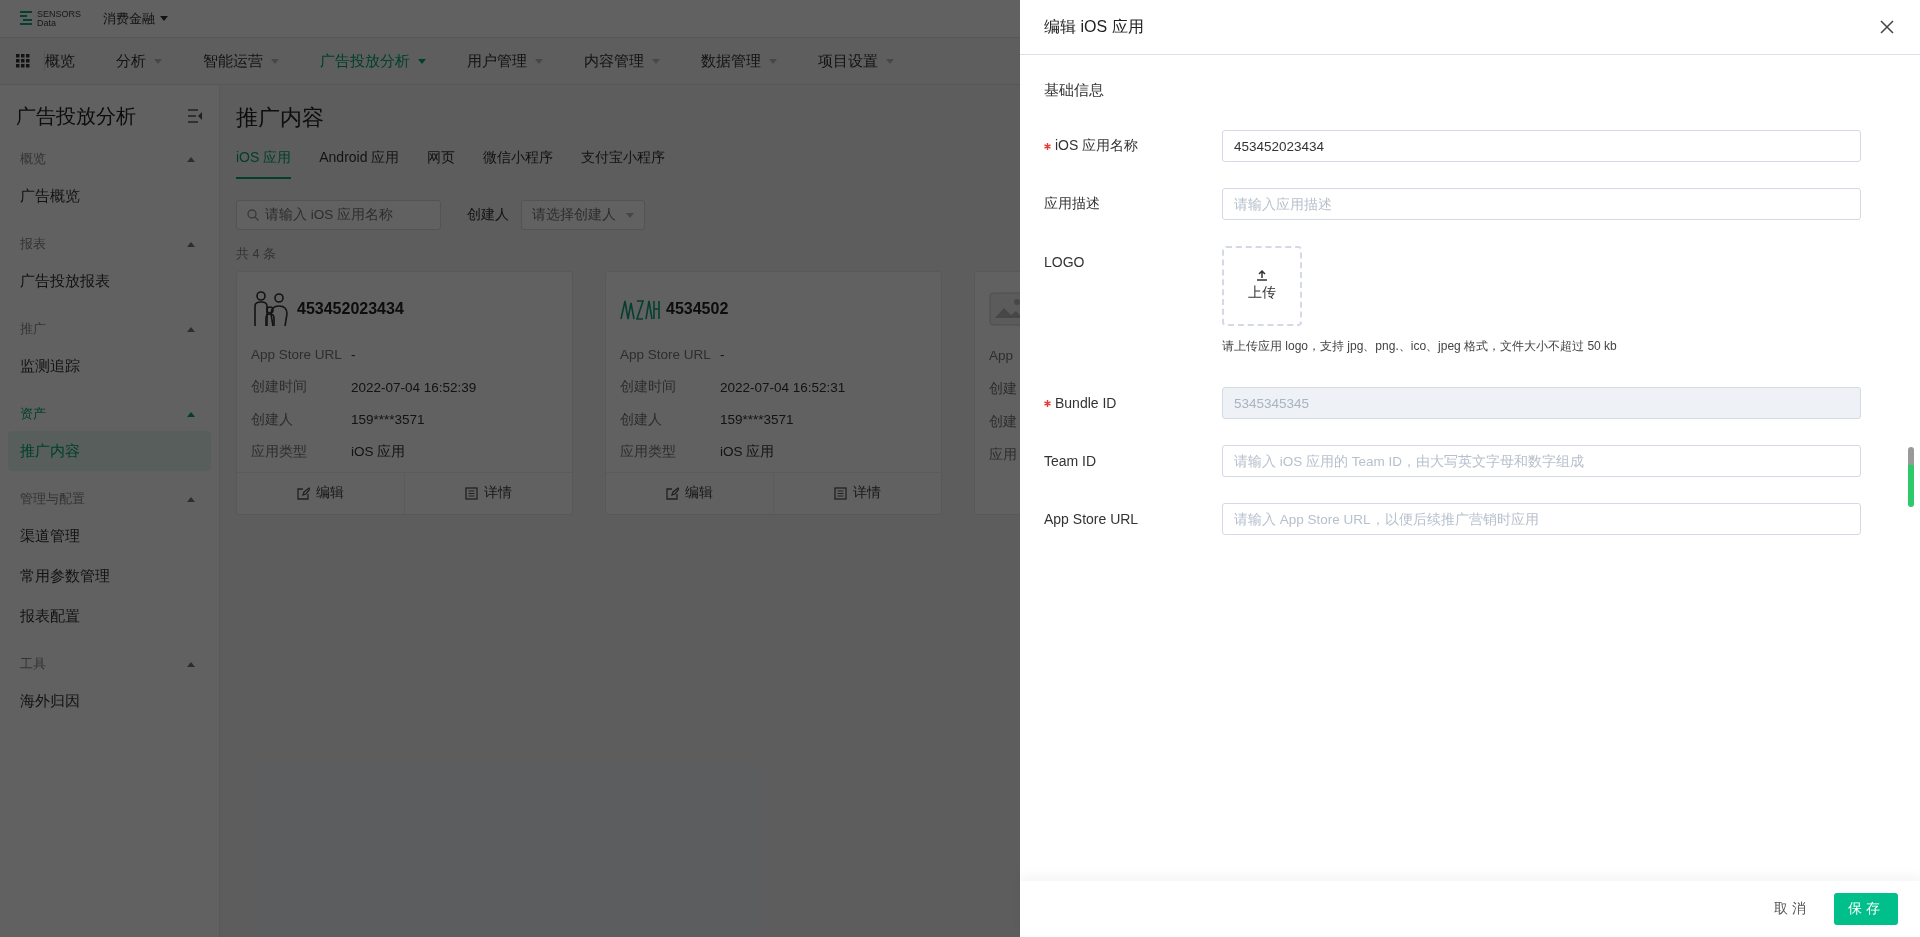  What do you see at coordinates (1262, 275) in the screenshot?
I see `upload-icon` at bounding box center [1262, 275].